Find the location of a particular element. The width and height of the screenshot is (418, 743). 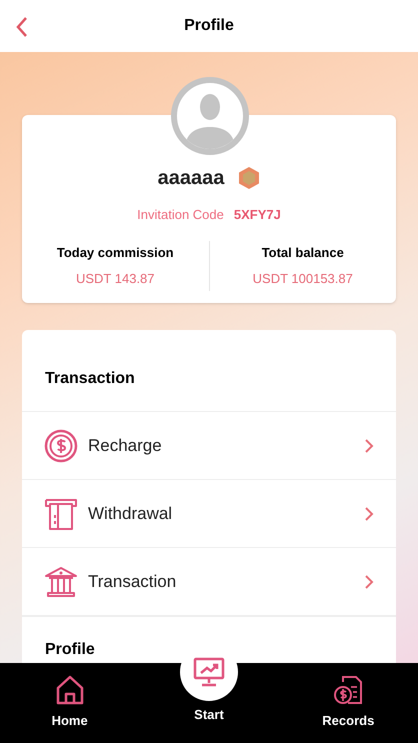

username: aaaaaa is located at coordinates (191, 178).